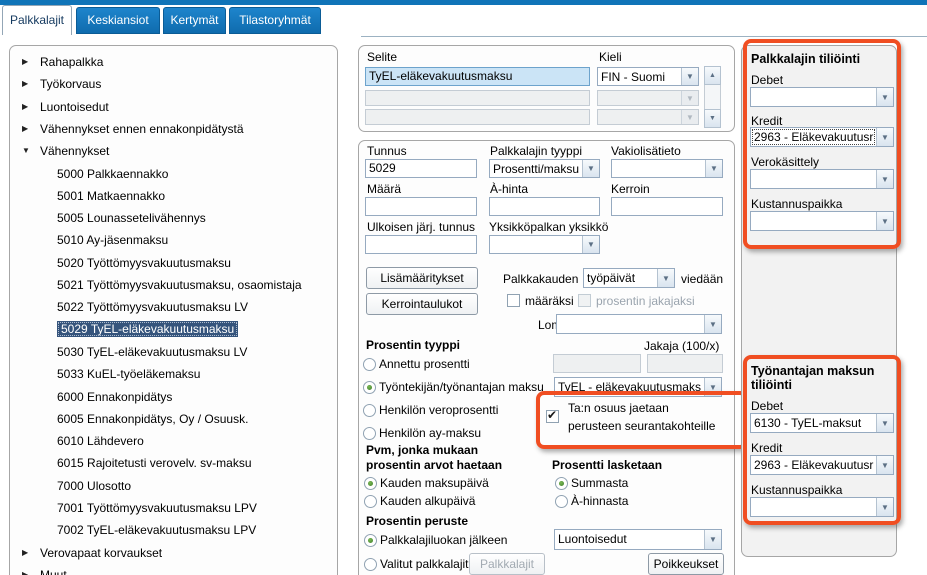 Image resolution: width=927 pixels, height=575 pixels. Describe the element at coordinates (171, 131) in the screenshot. I see `tree-item: ▶ Vähennykset ennen ennakonpidätystä` at that location.